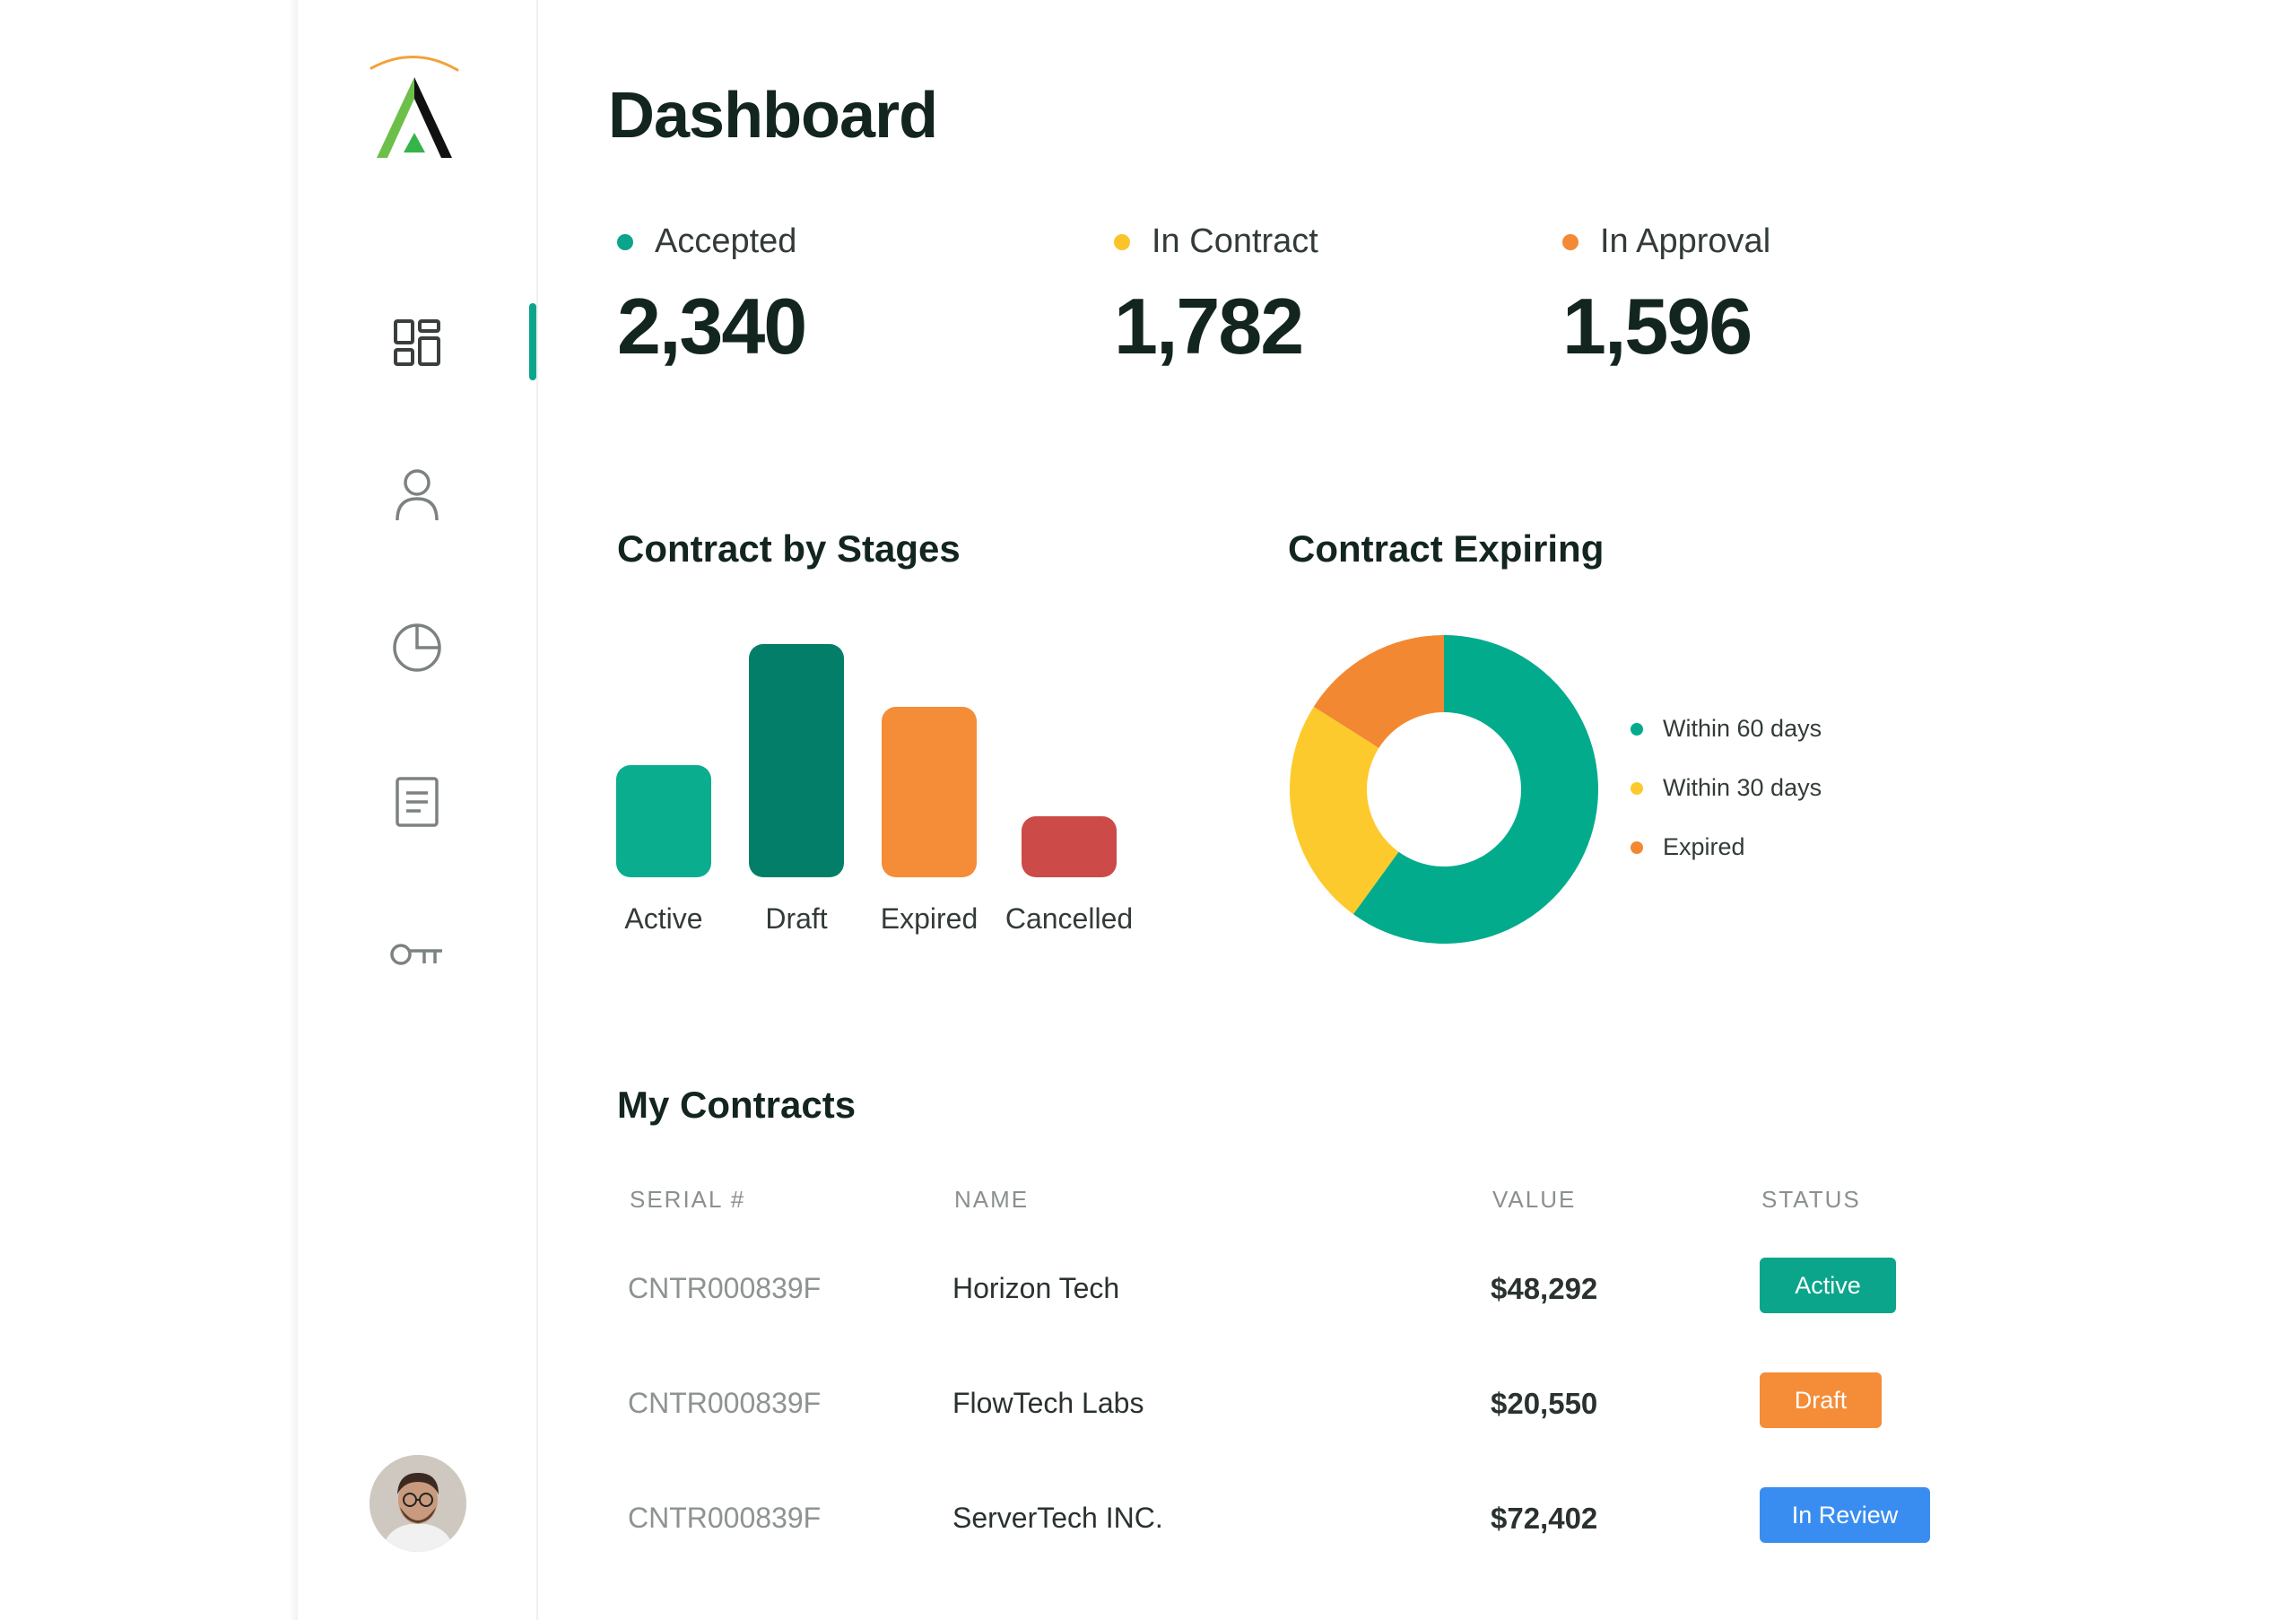 This screenshot has width=2296, height=1620. What do you see at coordinates (1446, 548) in the screenshot?
I see `donut-chart-title: Contract Expiring` at bounding box center [1446, 548].